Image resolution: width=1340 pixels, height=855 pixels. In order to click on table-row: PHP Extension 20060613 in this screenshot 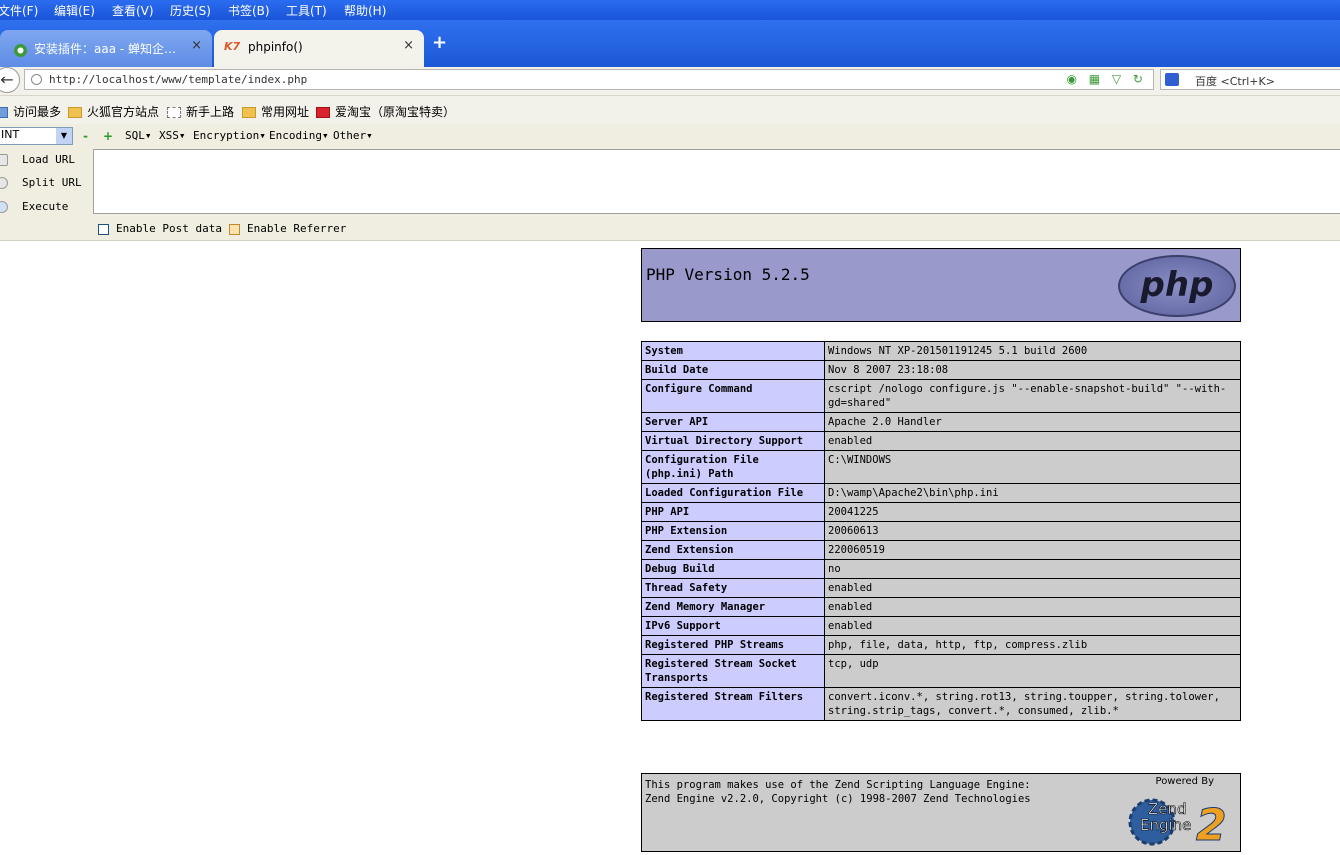, I will do `click(941, 531)`.